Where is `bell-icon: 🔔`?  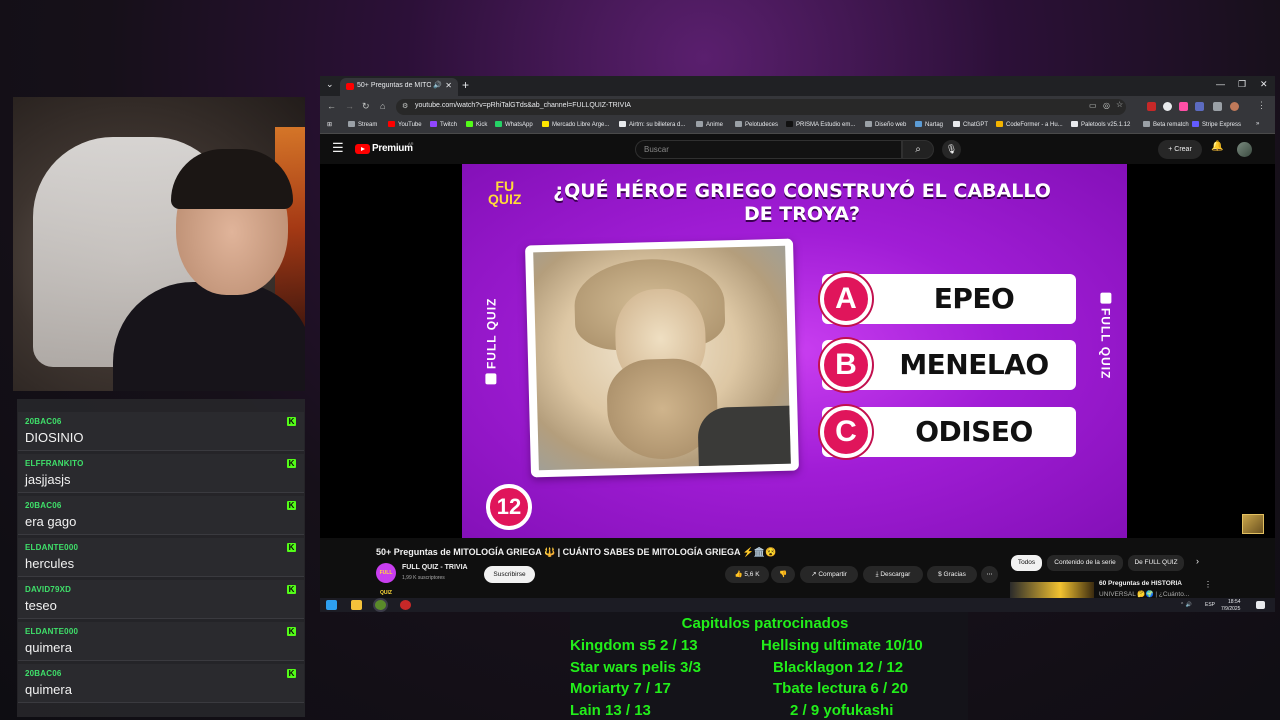 bell-icon: 🔔 is located at coordinates (1217, 146).